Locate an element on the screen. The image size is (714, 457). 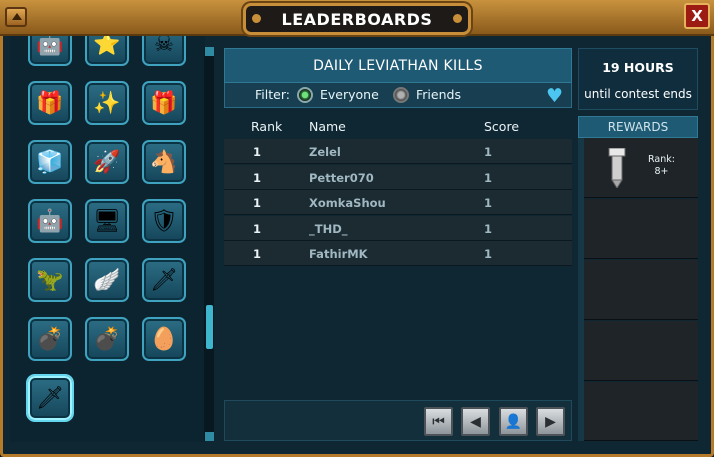
golden-egg-icon: 🥚 is located at coordinates (164, 339).